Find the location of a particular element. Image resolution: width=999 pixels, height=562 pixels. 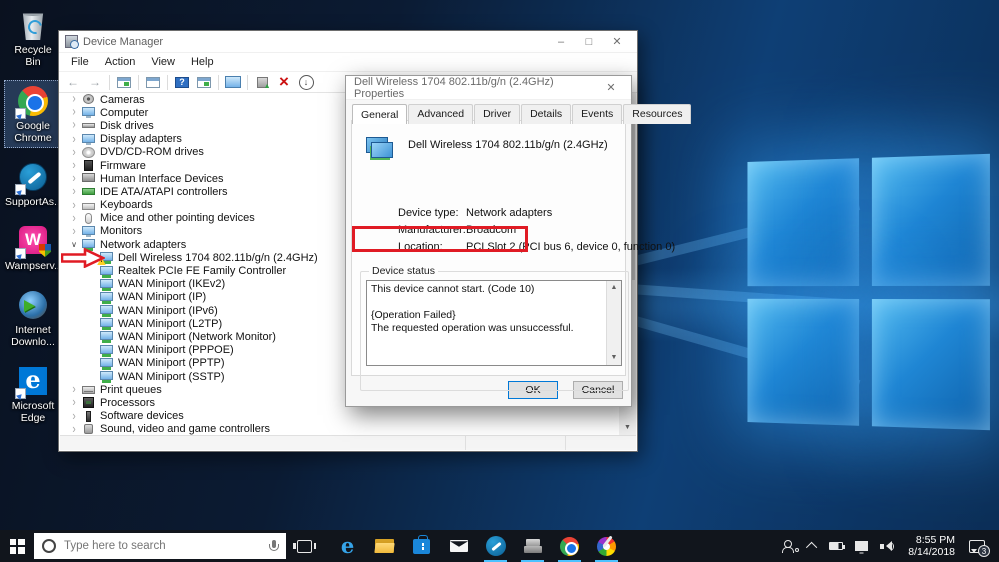

battery-button is located at coordinates (836, 546).